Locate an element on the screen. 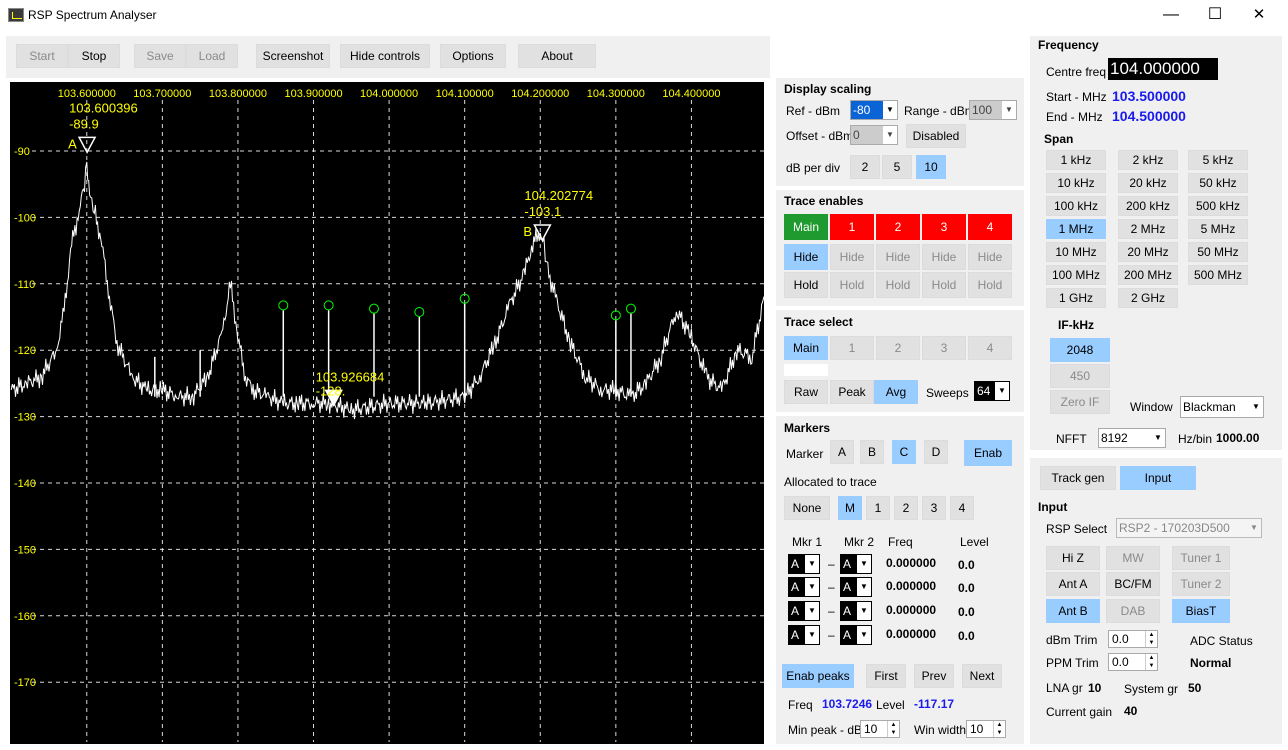 The height and width of the screenshot is (750, 1288). ppm-trim-spinner: 0.0 ▲ ▼ is located at coordinates (1133, 662).